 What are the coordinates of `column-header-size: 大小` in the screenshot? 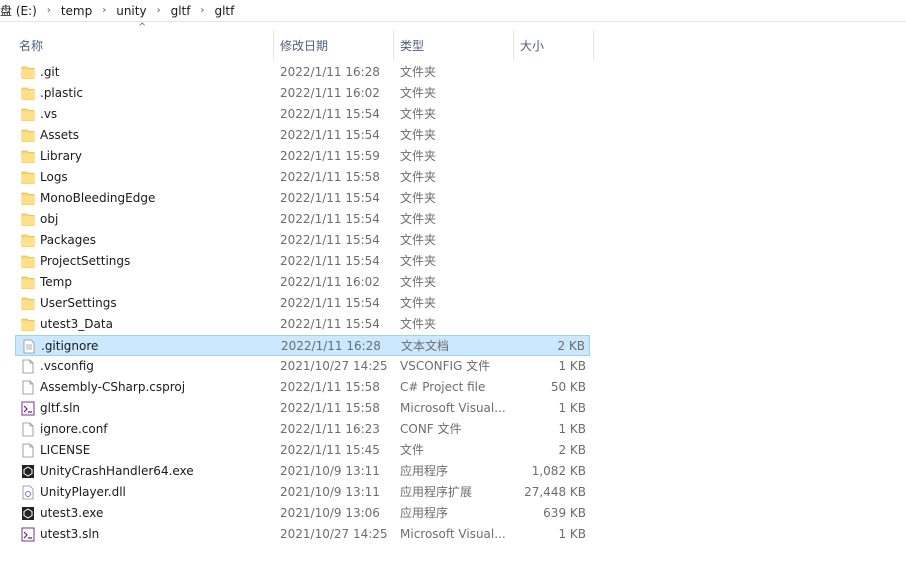 It's located at (555, 45).